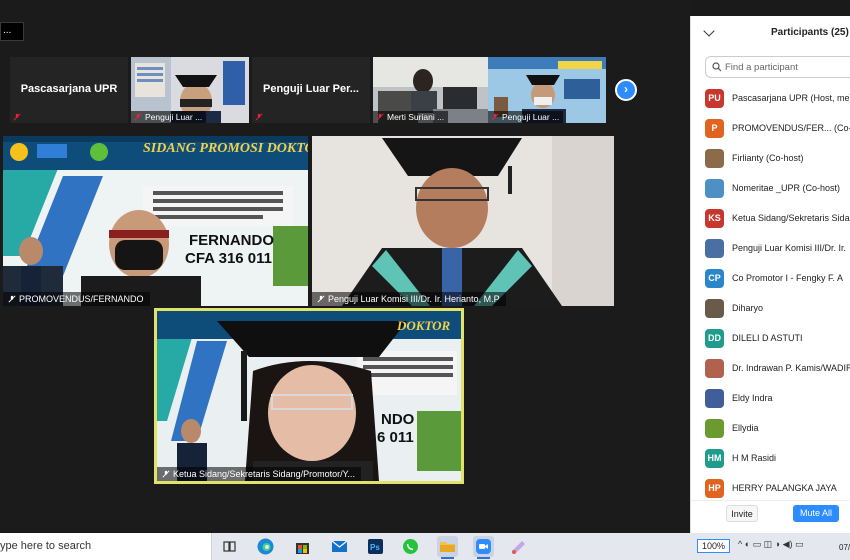  I want to click on filmstrip-next-button: ›, so click(626, 90).